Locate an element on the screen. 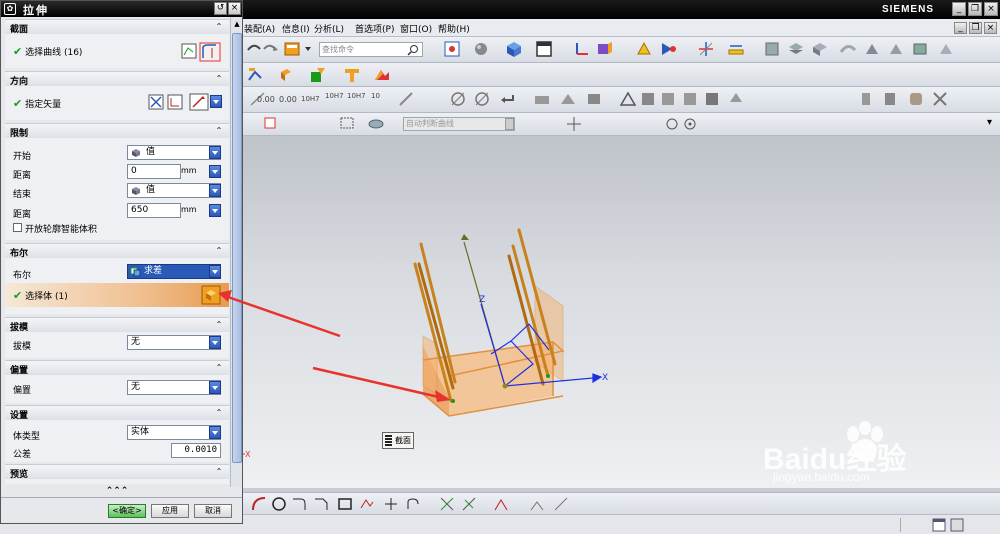 The image size is (1000, 534). circle-slash-icon is located at coordinates (458, 99).